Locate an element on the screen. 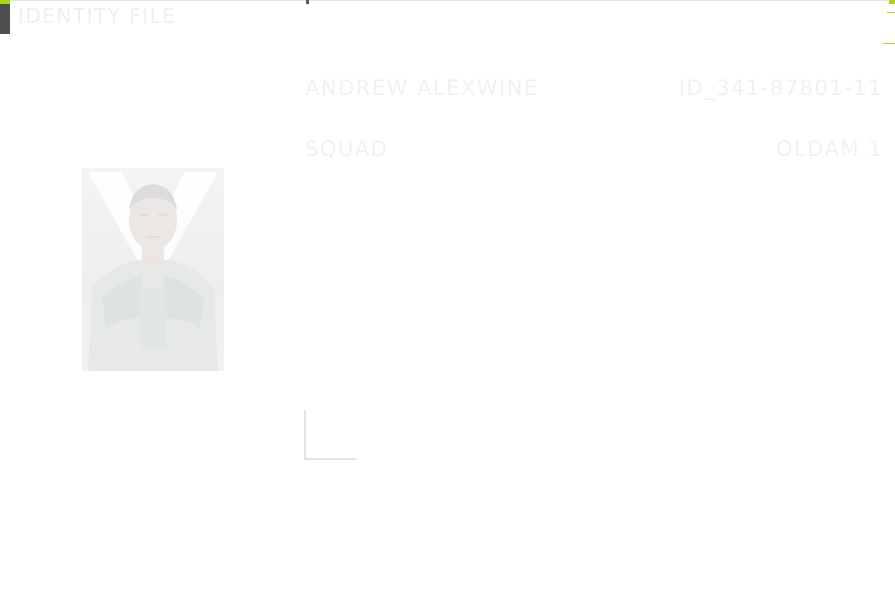 Image resolution: width=895 pixels, height=600 pixels. squad-value: OLDAM 1 is located at coordinates (829, 149).